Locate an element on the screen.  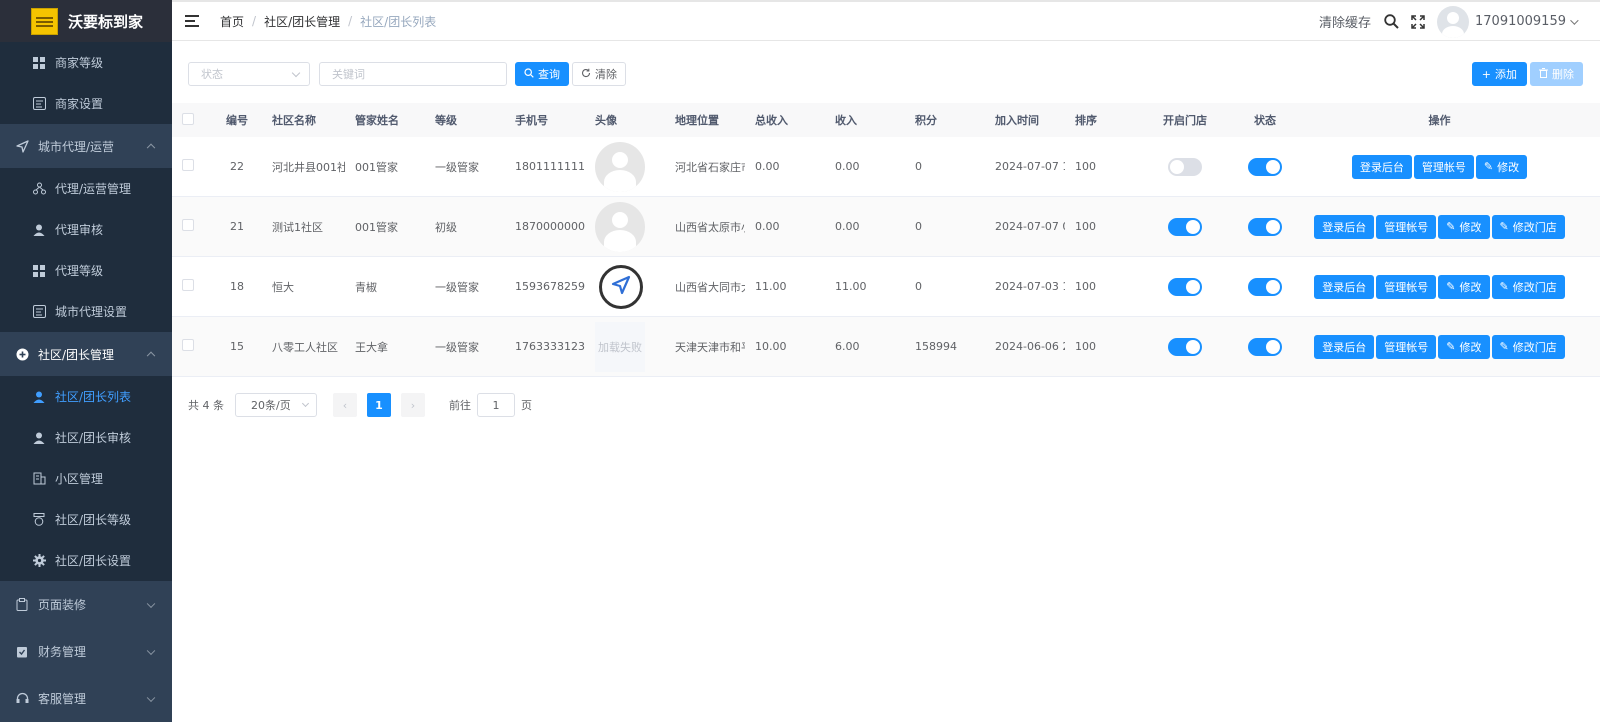
sidebar-item-label: 社区/团长管理 is located at coordinates (76, 354).